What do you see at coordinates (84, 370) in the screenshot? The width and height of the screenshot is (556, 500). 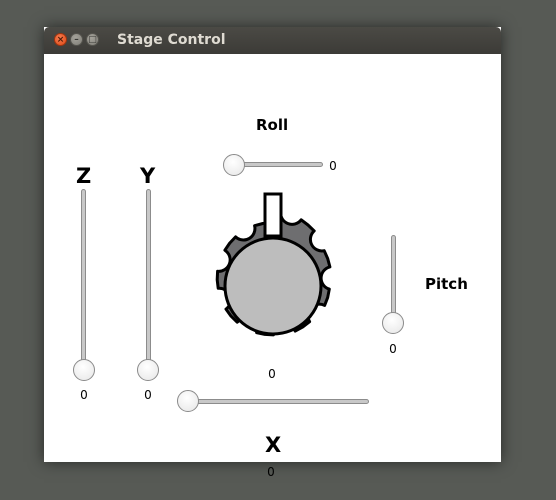 I see `z-slider-thumb` at bounding box center [84, 370].